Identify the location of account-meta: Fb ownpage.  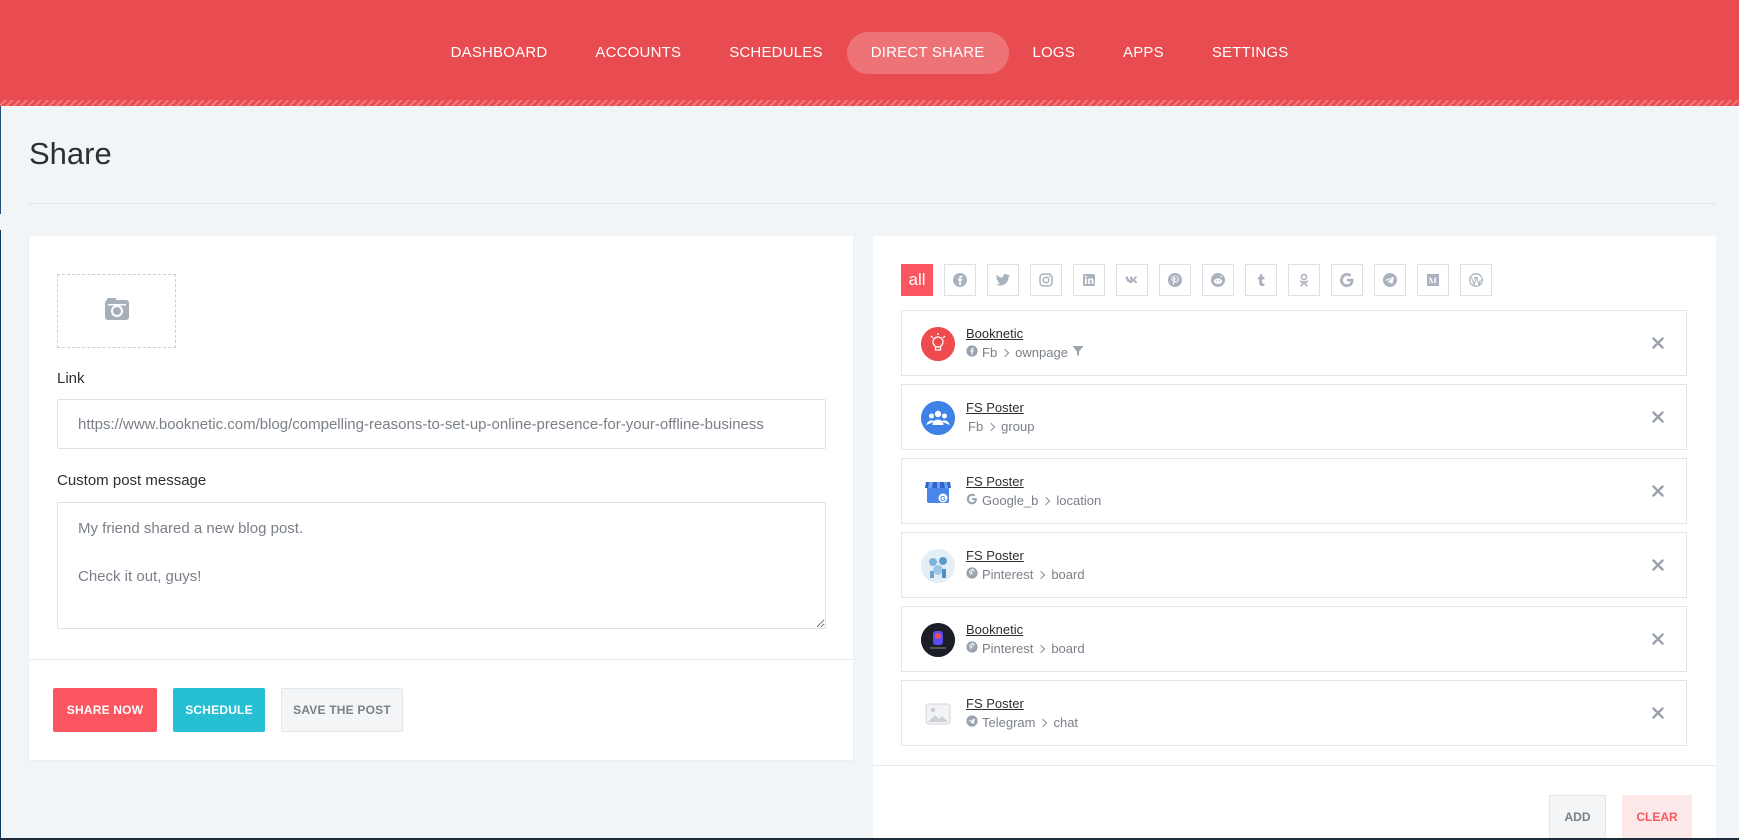
(1025, 352).